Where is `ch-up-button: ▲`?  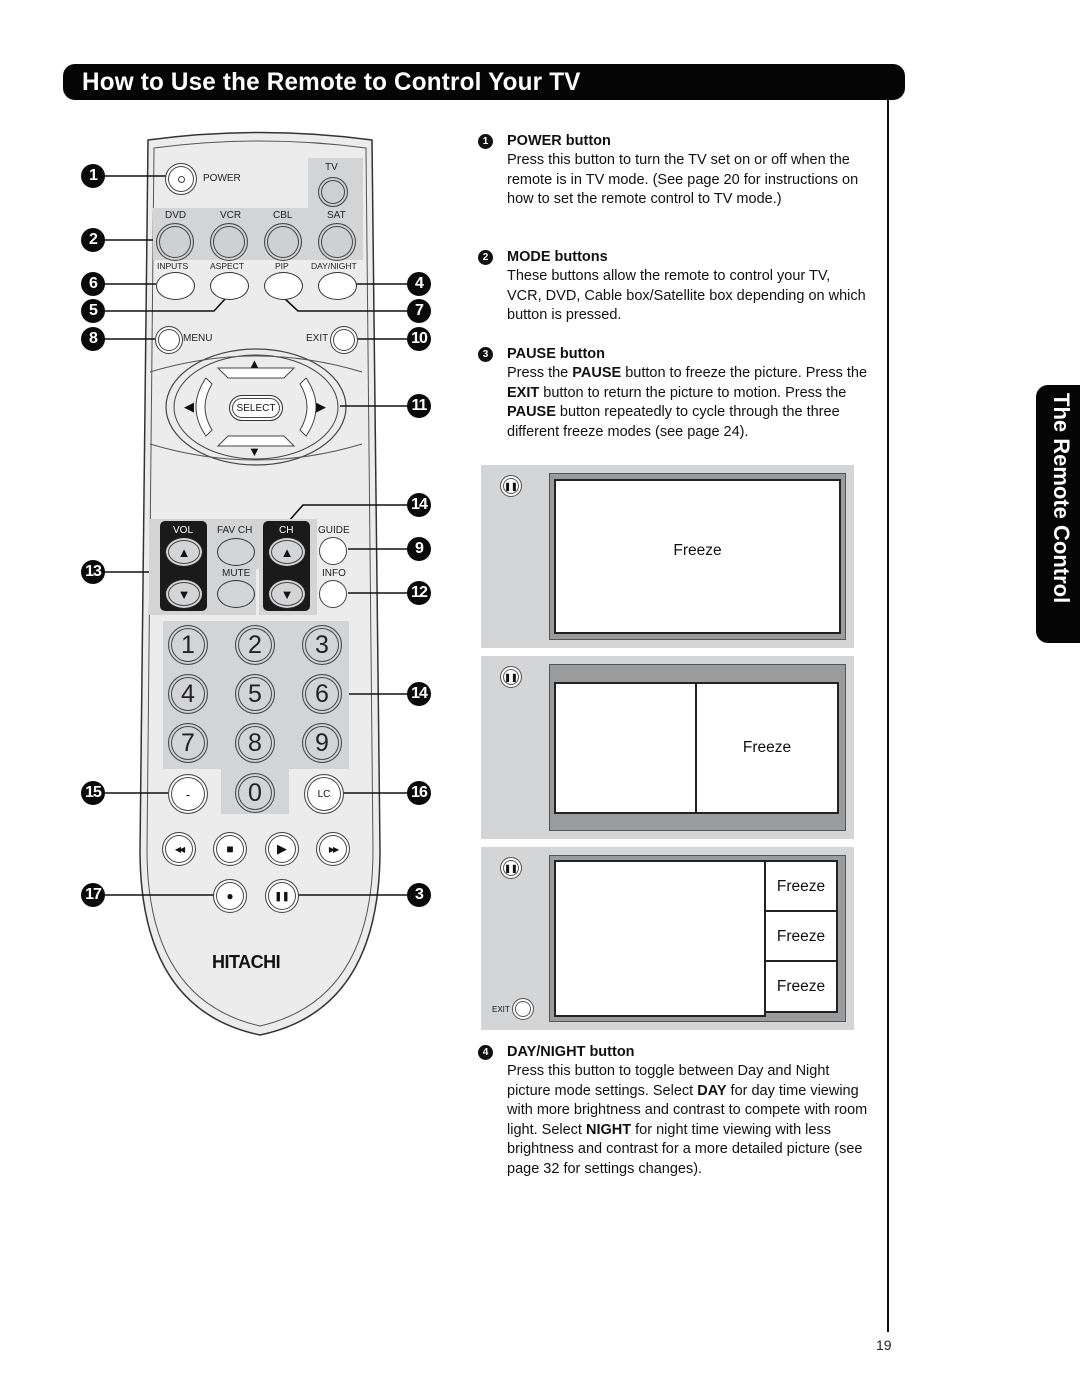
ch-up-button: ▲ is located at coordinates (287, 552).